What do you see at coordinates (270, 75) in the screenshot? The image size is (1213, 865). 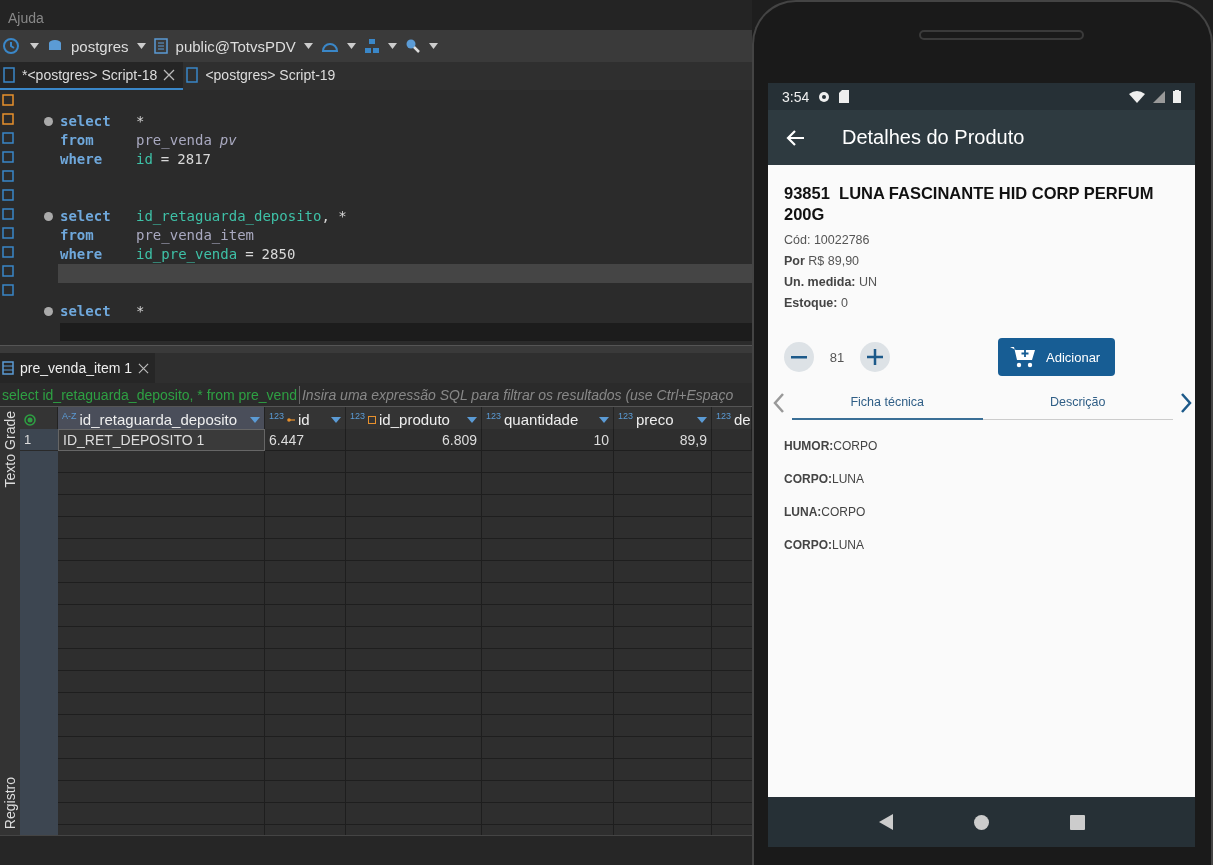 I see `tab-label: <postgres> Script-19` at bounding box center [270, 75].